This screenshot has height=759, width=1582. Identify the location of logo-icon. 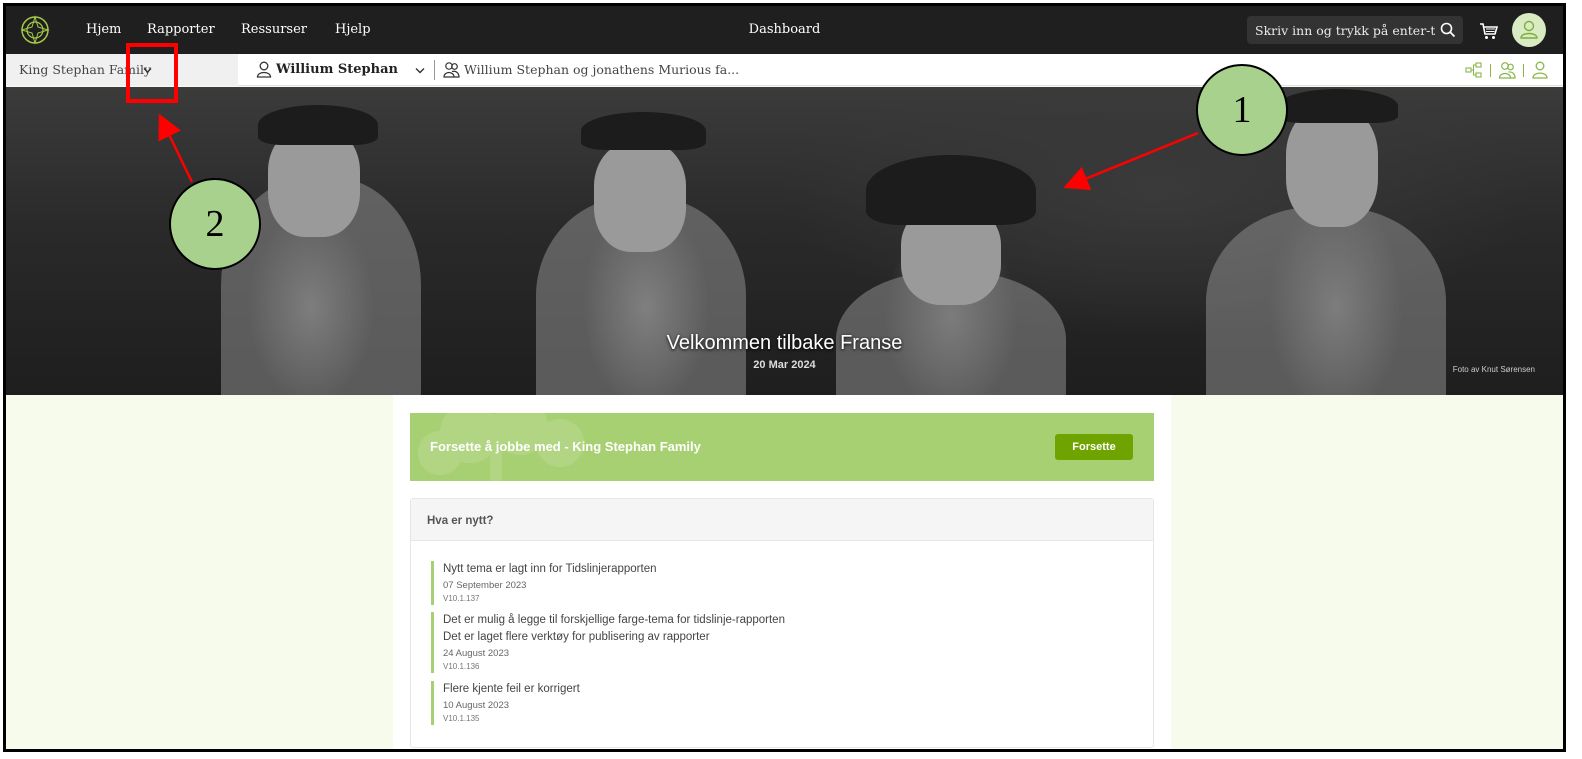
(35, 30).